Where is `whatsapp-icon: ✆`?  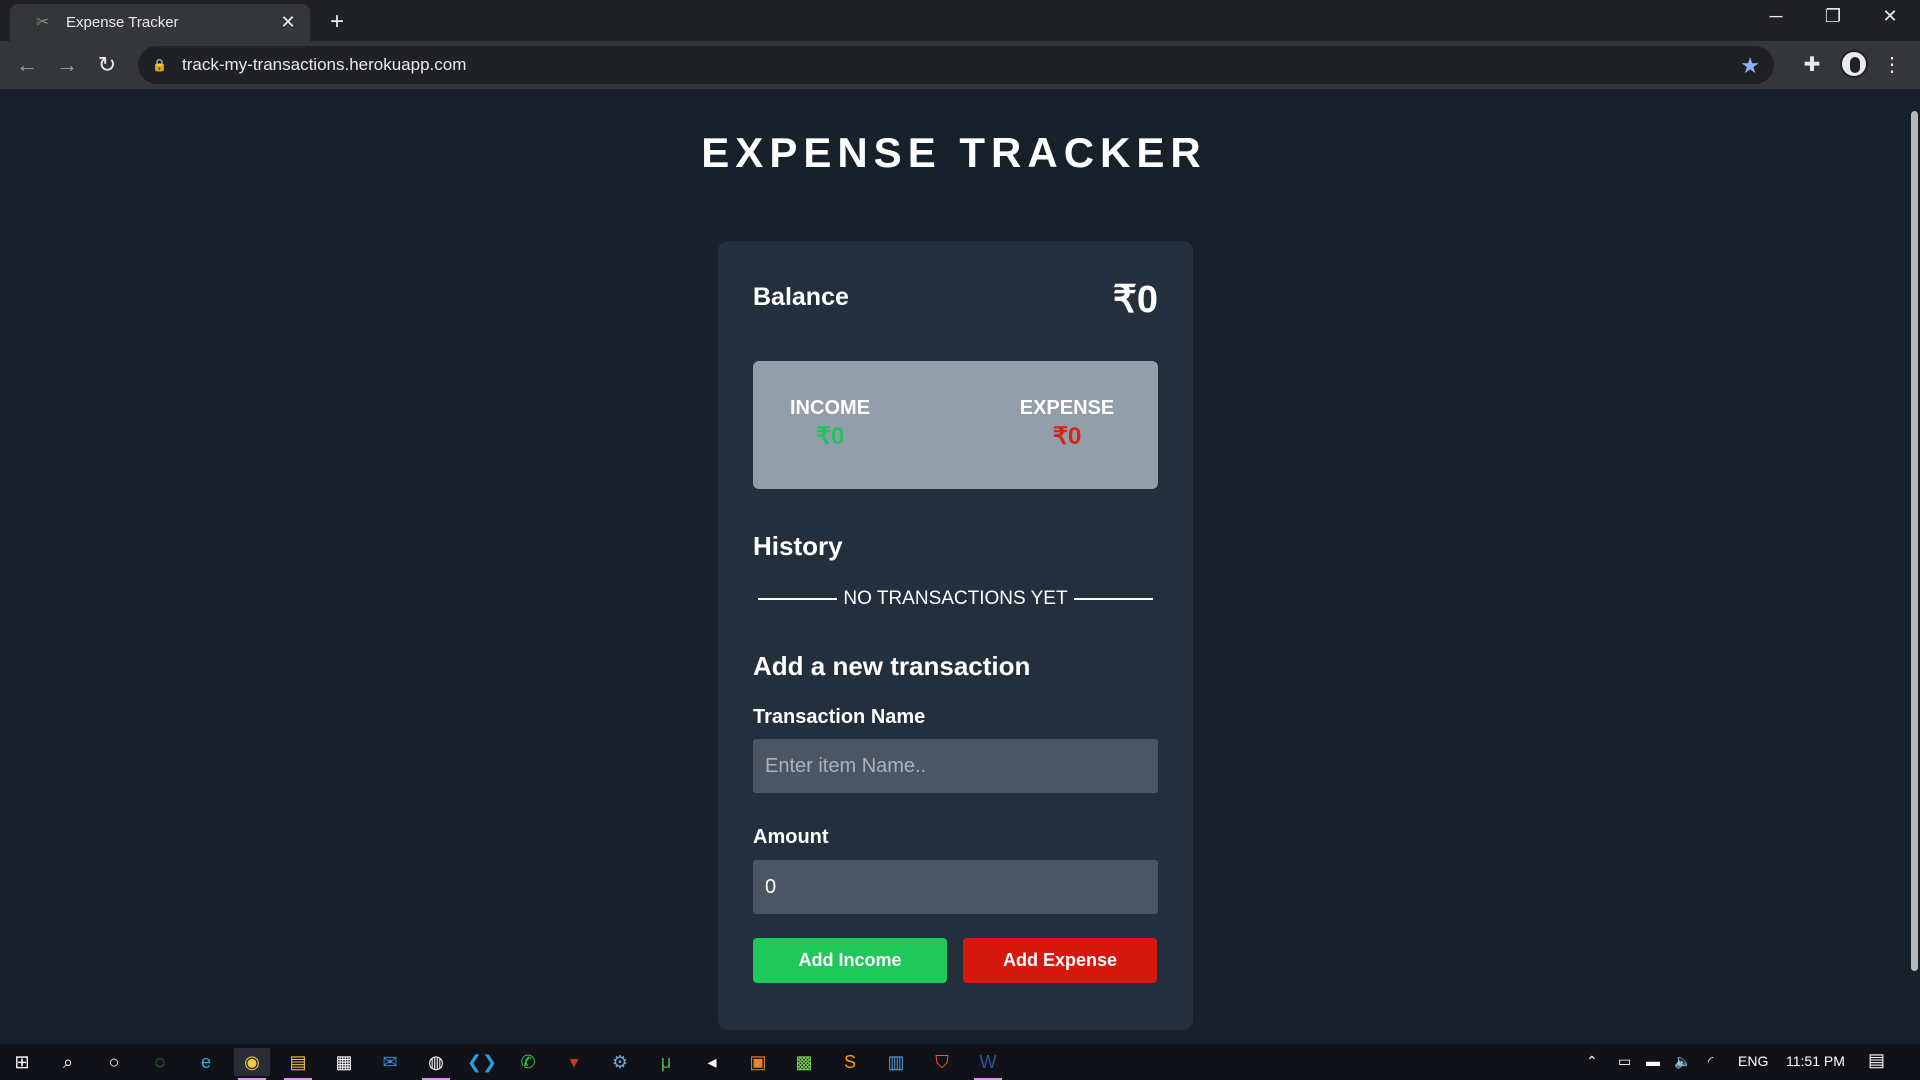 whatsapp-icon: ✆ is located at coordinates (528, 1062).